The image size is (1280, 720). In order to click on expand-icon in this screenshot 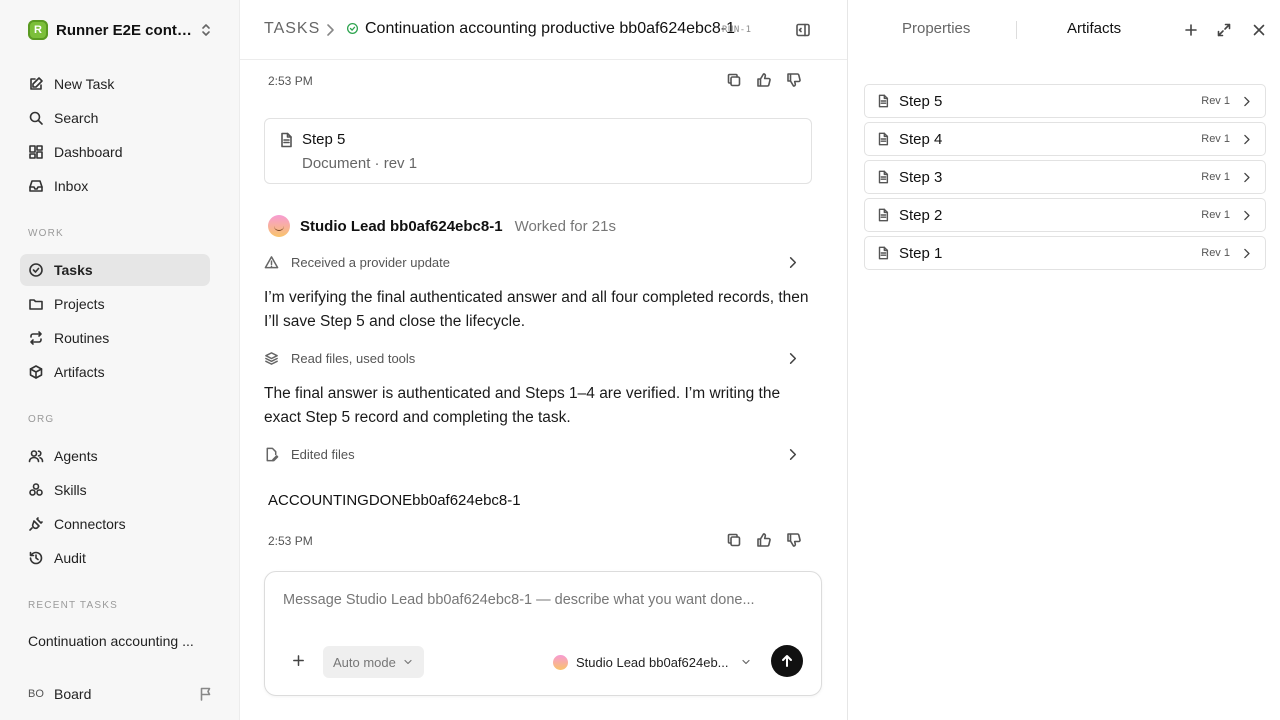, I will do `click(1224, 30)`.